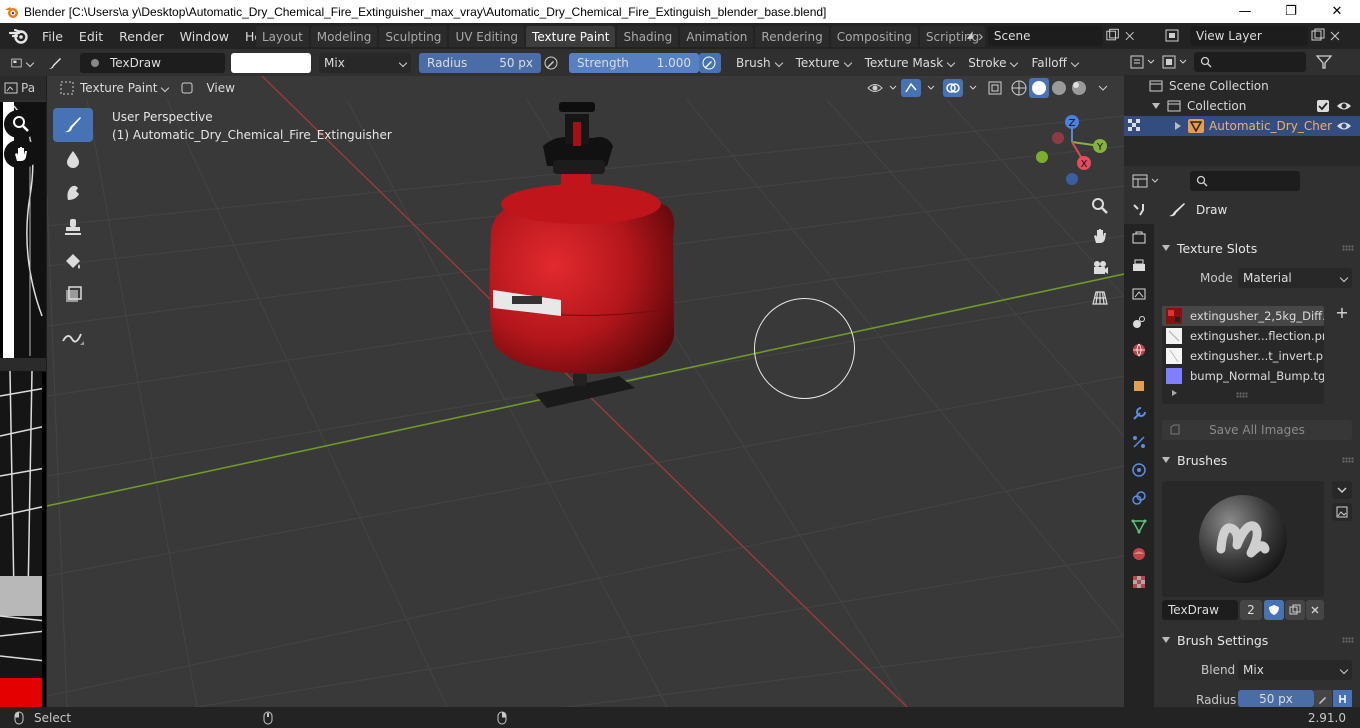 This screenshot has width=1360, height=728. Describe the element at coordinates (282, 36) in the screenshot. I see `tab-layout: Layout` at that location.